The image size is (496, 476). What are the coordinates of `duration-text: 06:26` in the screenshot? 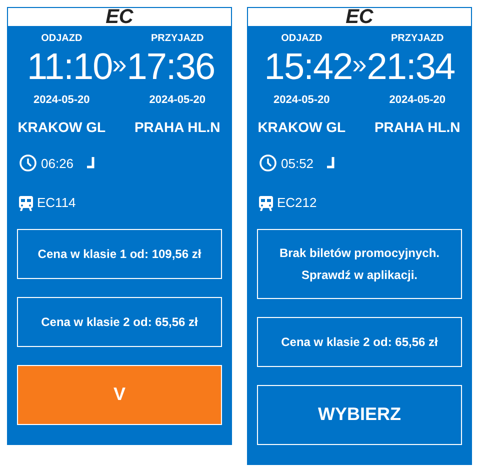 It's located at (57, 163).